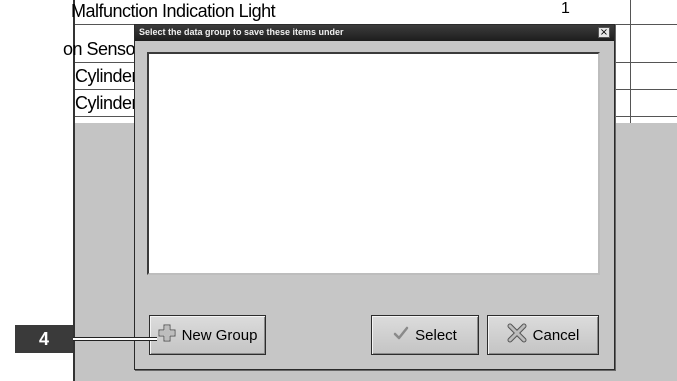 This screenshot has height=381, width=677. I want to click on close-button: ×, so click(604, 32).